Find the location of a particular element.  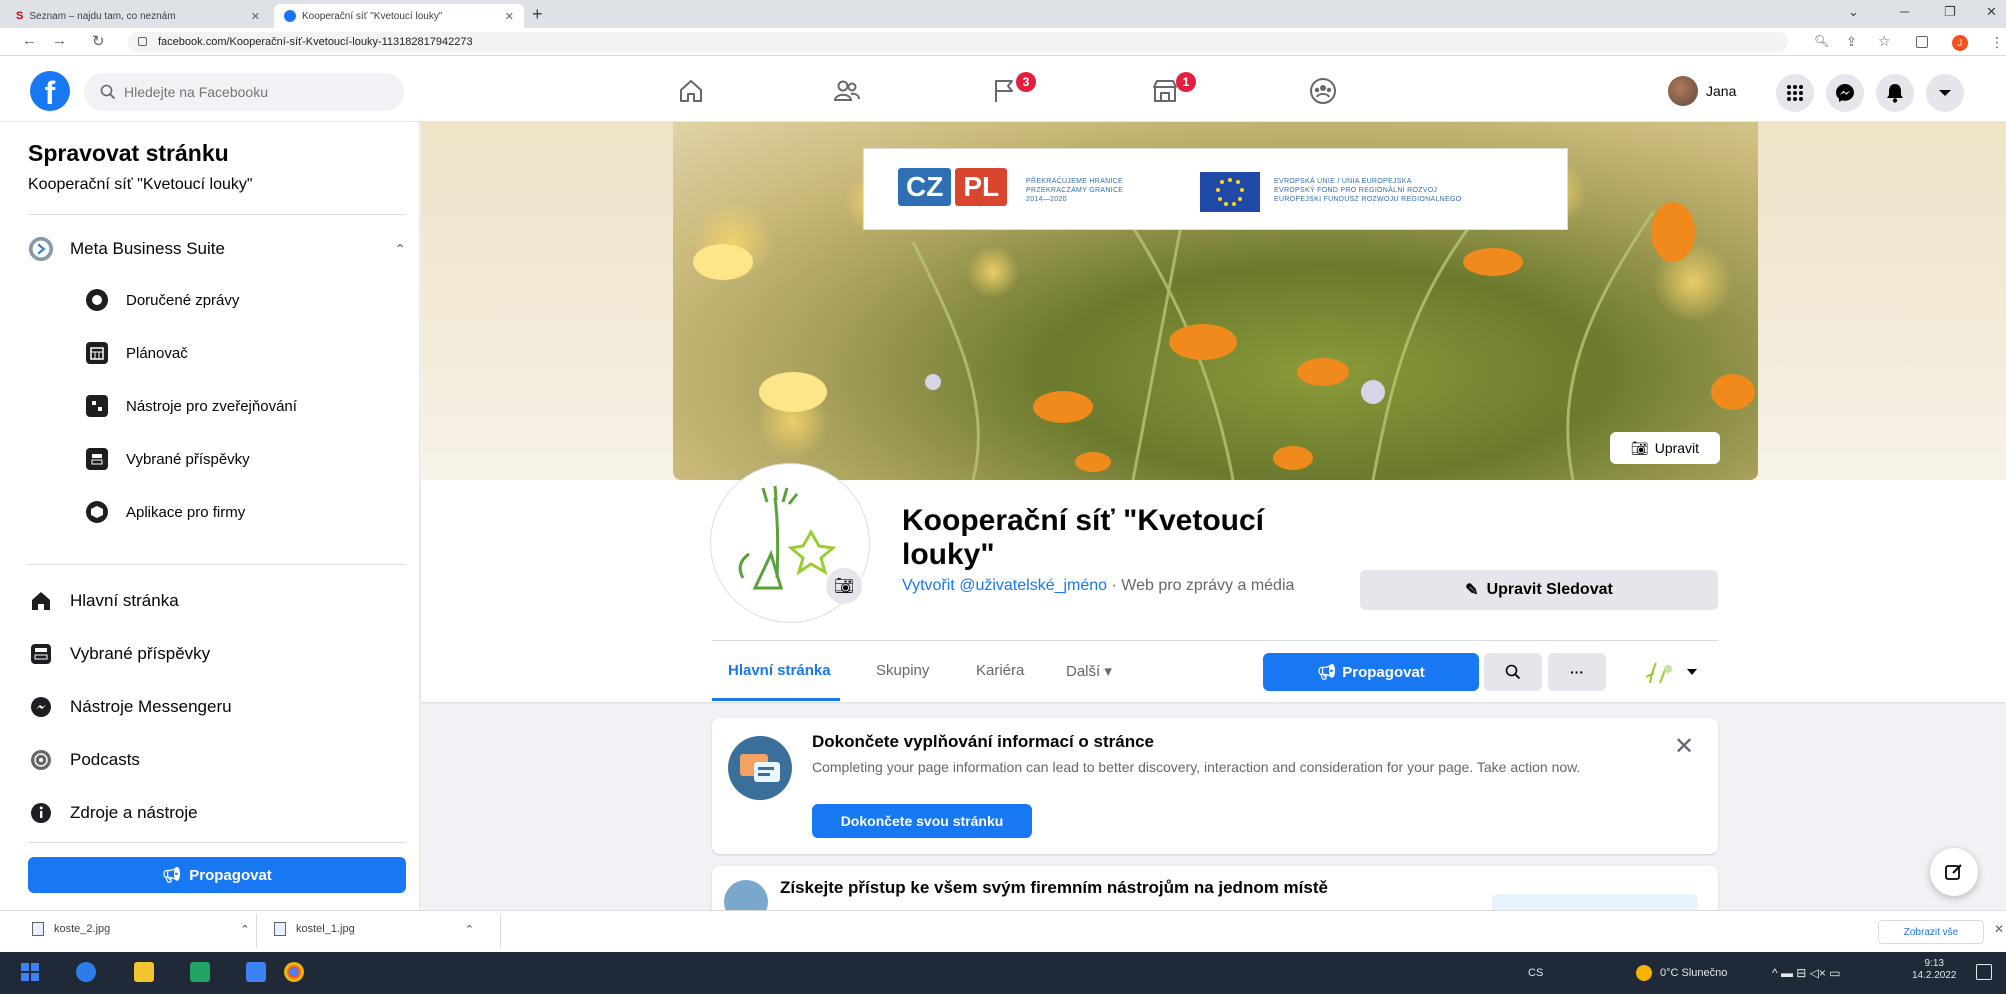

sidebar-item-label: Nástroje Messengeru is located at coordinates (151, 706).